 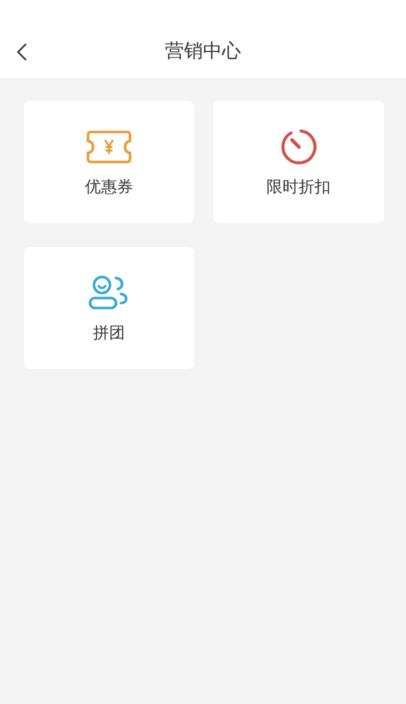 What do you see at coordinates (298, 187) in the screenshot?
I see `card-label: 限时折扣` at bounding box center [298, 187].